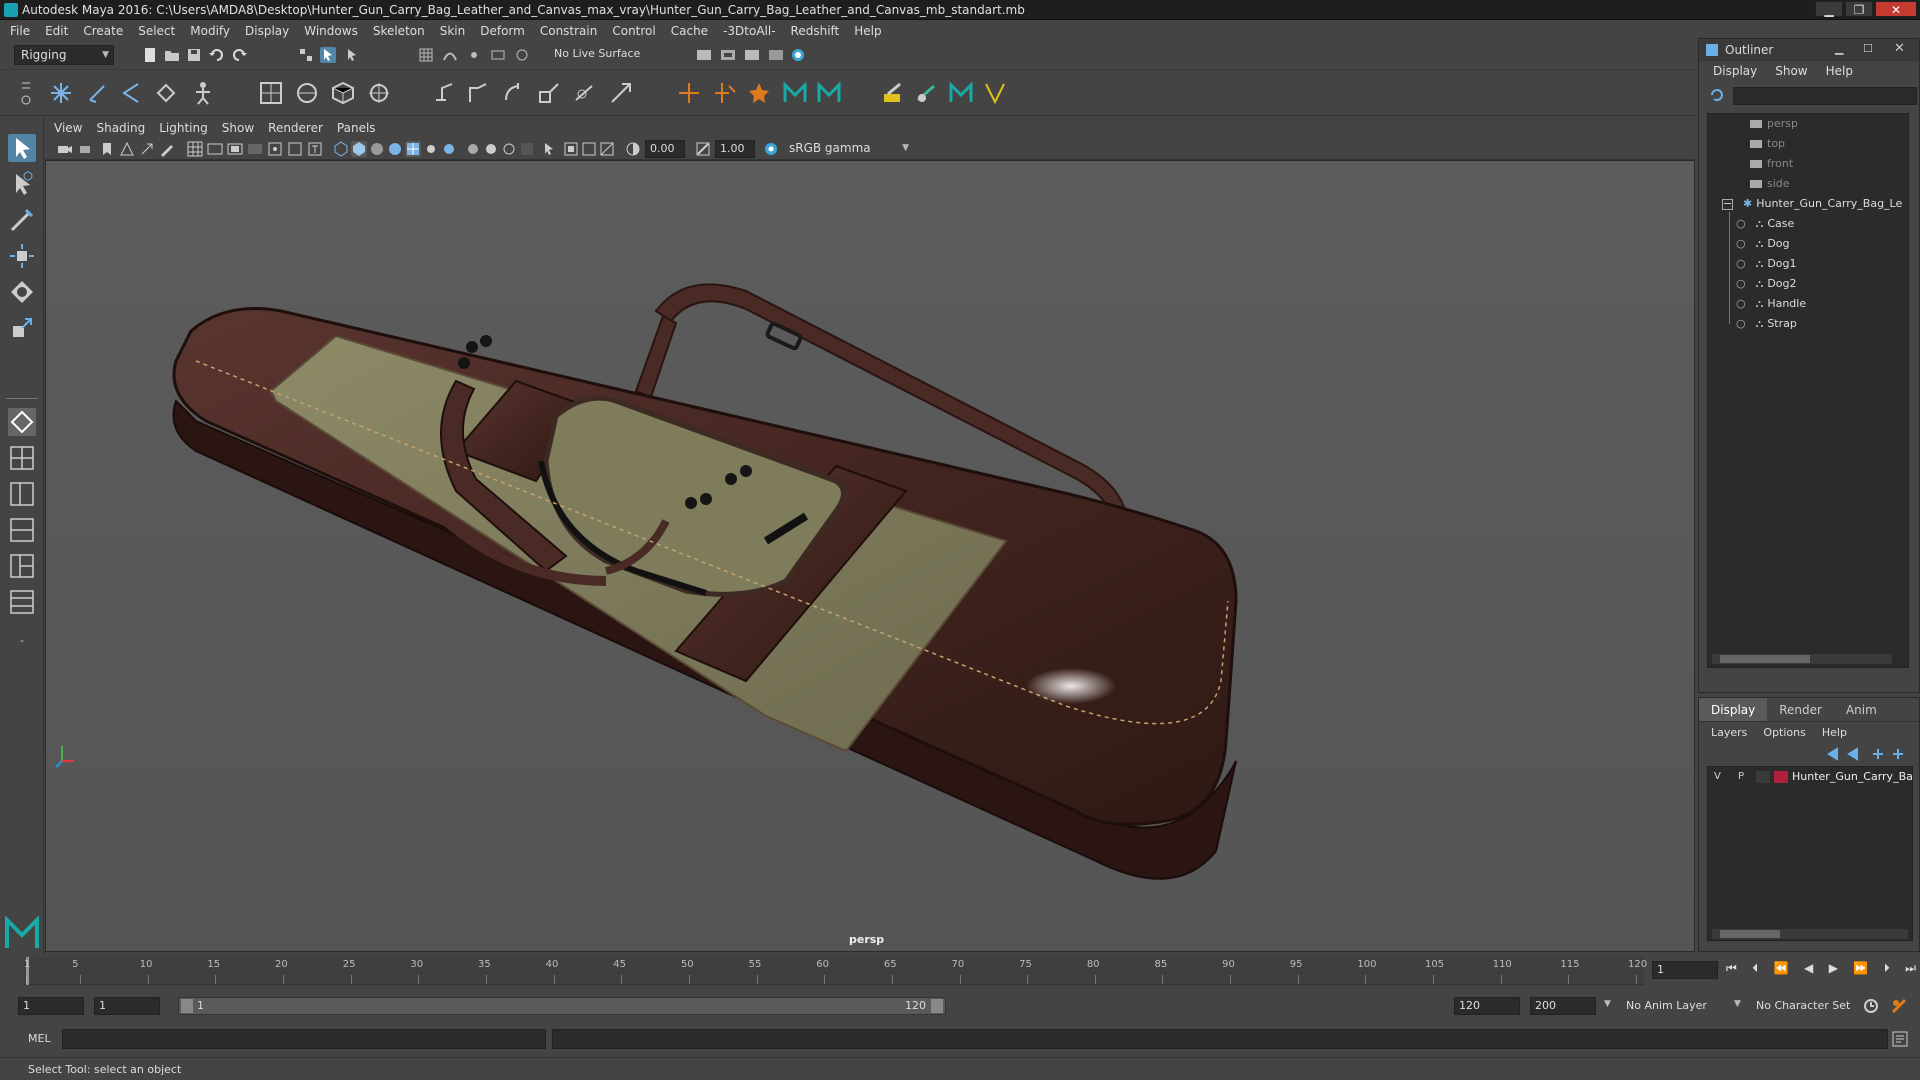 The image size is (1920, 1080). Describe the element at coordinates (107, 149) in the screenshot. I see `bookmark-icon` at that location.